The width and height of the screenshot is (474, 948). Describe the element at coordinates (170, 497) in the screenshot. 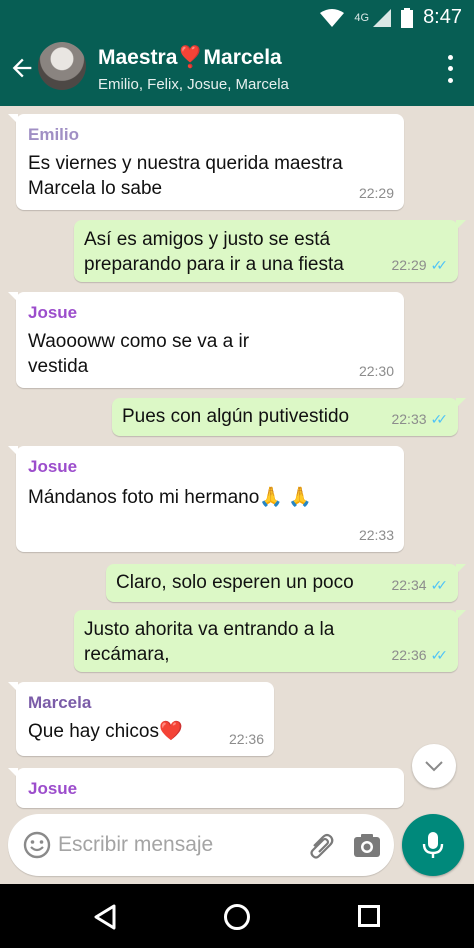

I see `message-text: Mándanos foto mi hermano🙏 🙏` at that location.